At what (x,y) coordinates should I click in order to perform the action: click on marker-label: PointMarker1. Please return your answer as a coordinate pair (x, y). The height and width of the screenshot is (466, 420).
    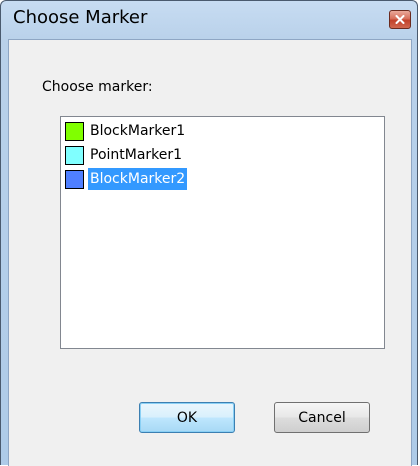
    Looking at the image, I should click on (136, 155).